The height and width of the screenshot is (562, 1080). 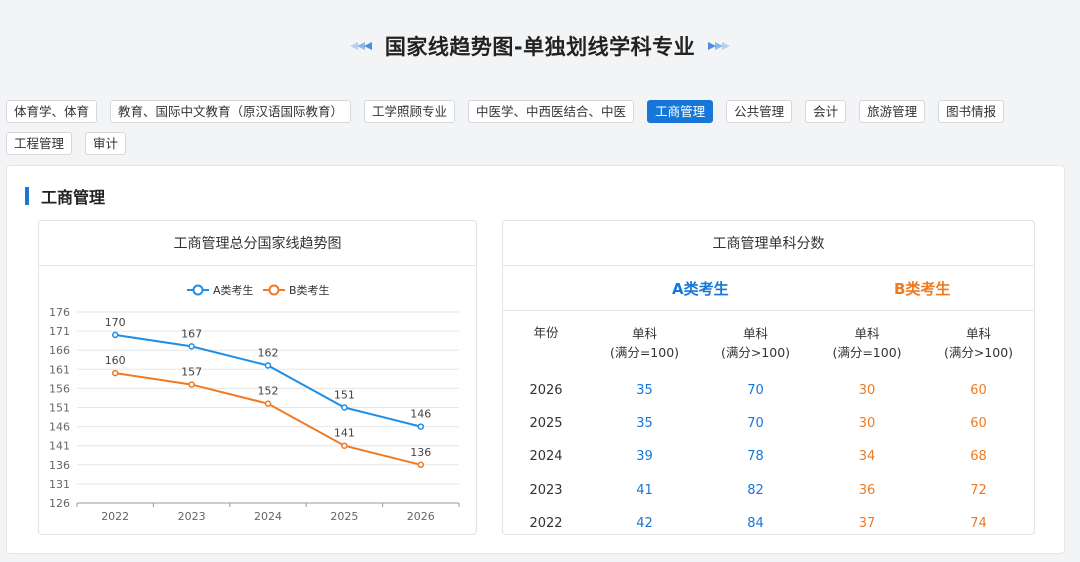 What do you see at coordinates (755, 342) in the screenshot?
I see `header-a-single-gt100: 单科 (满分>100)` at bounding box center [755, 342].